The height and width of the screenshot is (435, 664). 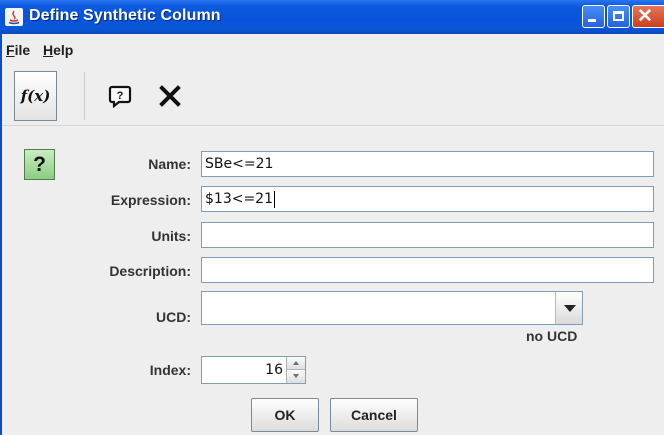 I want to click on close-icon: ✕, so click(x=645, y=16).